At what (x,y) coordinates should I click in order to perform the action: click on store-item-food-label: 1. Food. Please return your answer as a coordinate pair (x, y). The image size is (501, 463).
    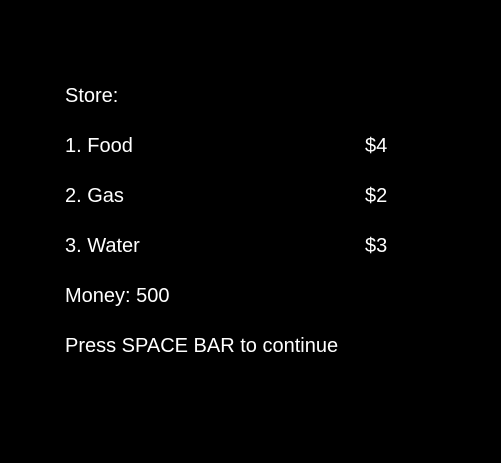
    Looking at the image, I should click on (99, 146).